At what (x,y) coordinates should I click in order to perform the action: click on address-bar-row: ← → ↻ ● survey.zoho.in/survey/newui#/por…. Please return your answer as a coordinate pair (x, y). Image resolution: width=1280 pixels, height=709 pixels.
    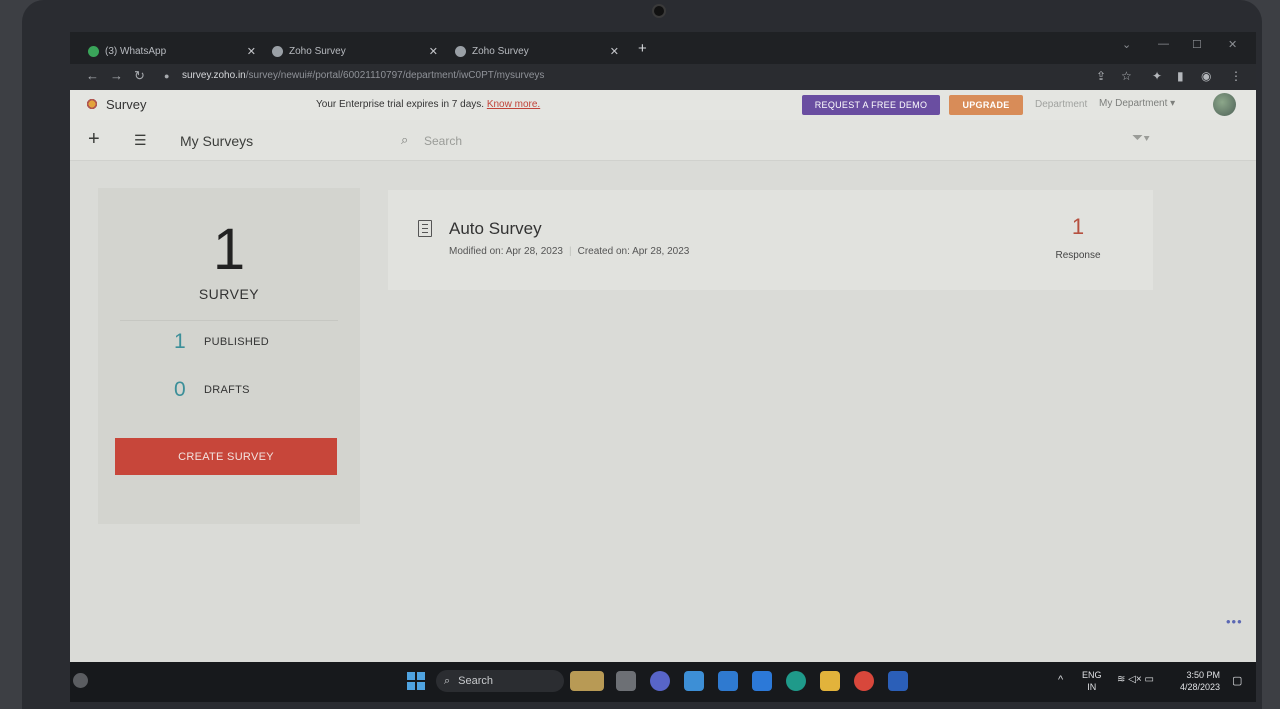
    Looking at the image, I should click on (663, 77).